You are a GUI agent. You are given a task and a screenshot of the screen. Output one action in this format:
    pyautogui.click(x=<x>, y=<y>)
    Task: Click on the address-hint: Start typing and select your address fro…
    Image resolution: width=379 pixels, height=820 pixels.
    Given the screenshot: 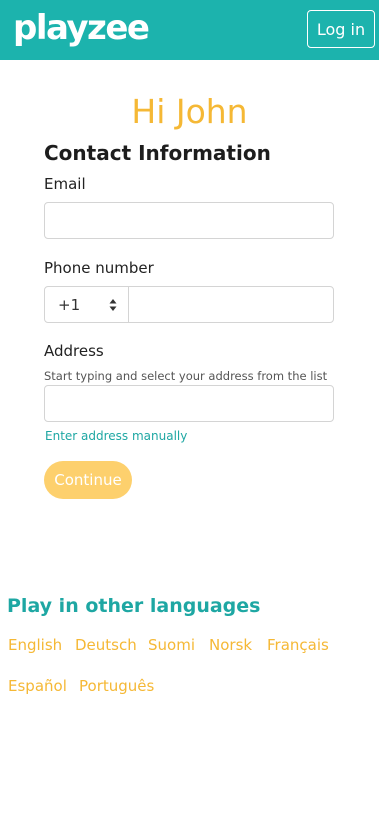 What is the action you would take?
    pyautogui.click(x=186, y=376)
    